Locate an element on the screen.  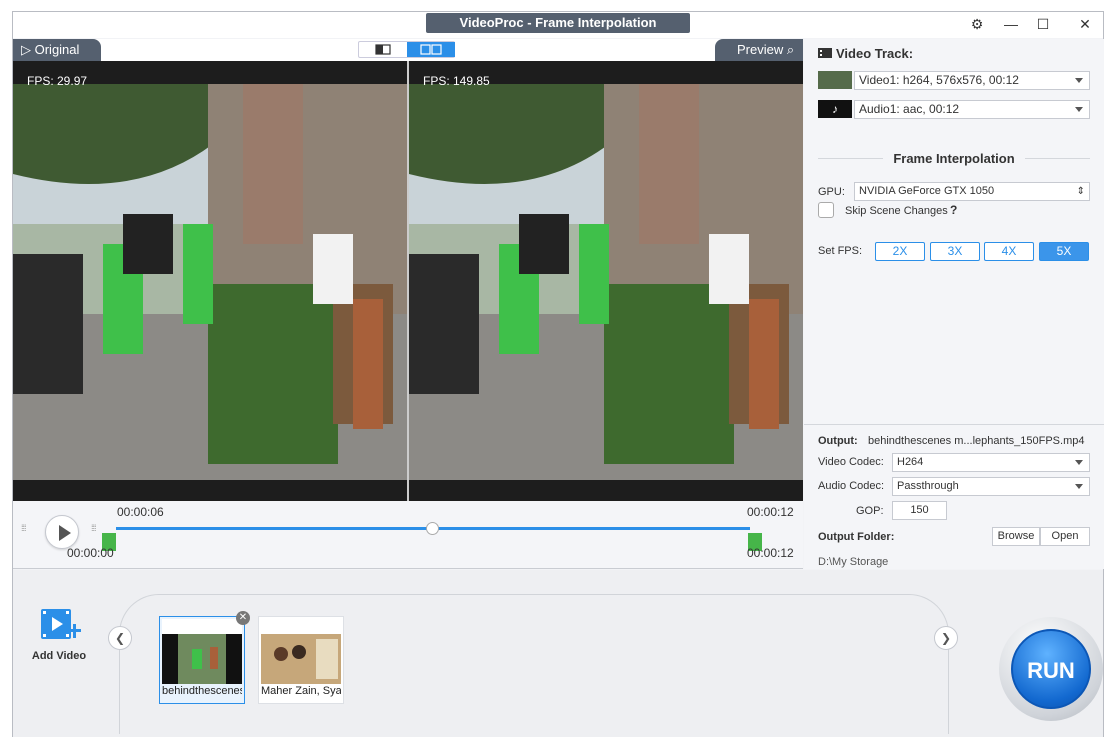
current-time: 00:00:06 is located at coordinates (140, 512).